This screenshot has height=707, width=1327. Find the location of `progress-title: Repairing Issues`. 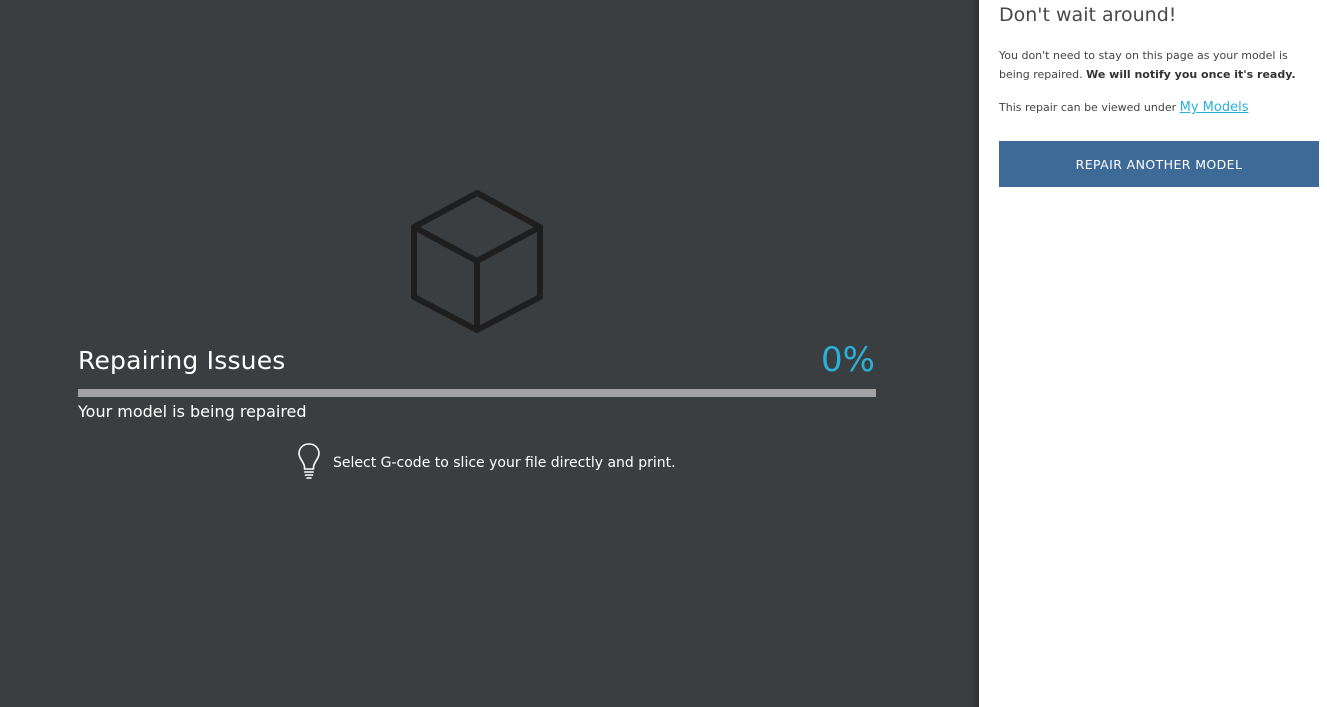

progress-title: Repairing Issues is located at coordinates (182, 360).